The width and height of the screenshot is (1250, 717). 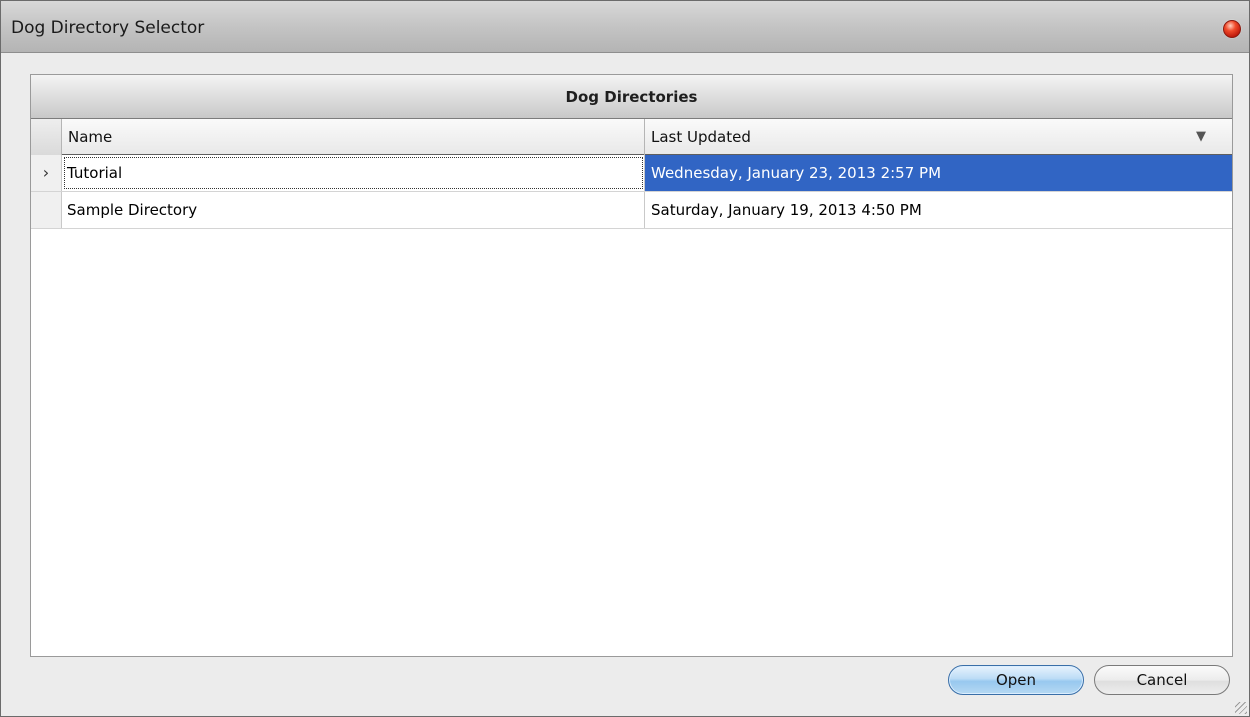 What do you see at coordinates (701, 137) in the screenshot?
I see `column-header-last-updated-label: Last Updated` at bounding box center [701, 137].